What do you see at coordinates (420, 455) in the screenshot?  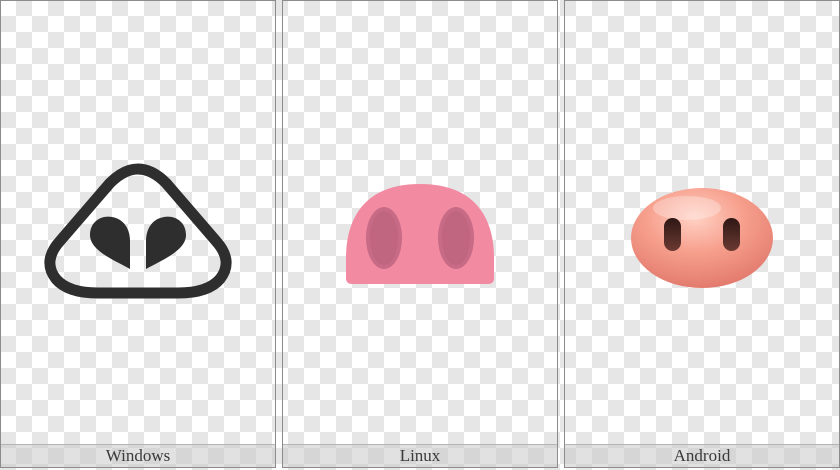 I see `platform-label: Linux` at bounding box center [420, 455].